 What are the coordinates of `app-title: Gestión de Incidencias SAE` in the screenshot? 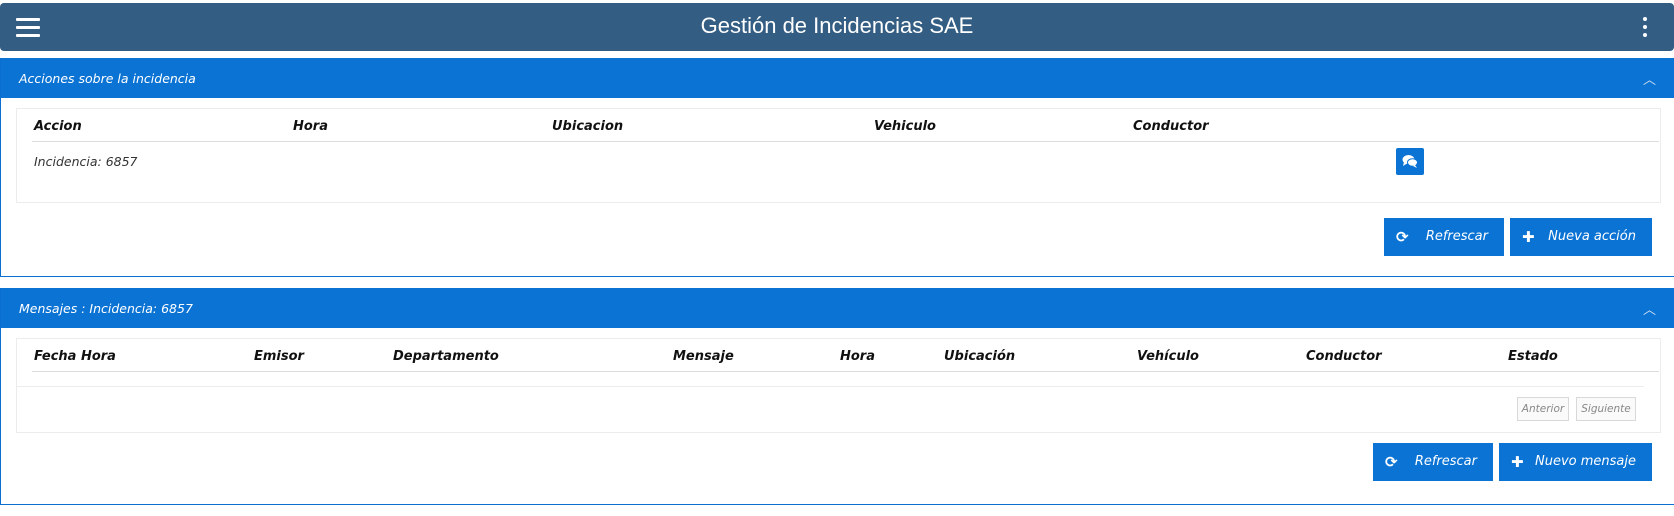 It's located at (837, 25).